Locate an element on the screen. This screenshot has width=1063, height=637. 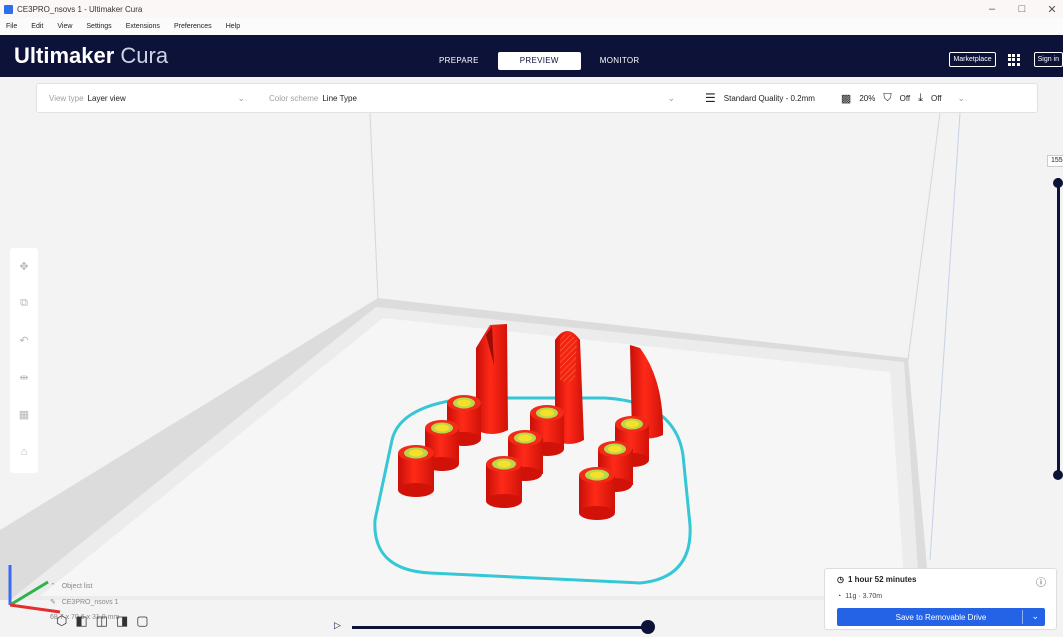
save-to-removable-drive-button: Save to Removable Drive ⌄ is located at coordinates (941, 617).